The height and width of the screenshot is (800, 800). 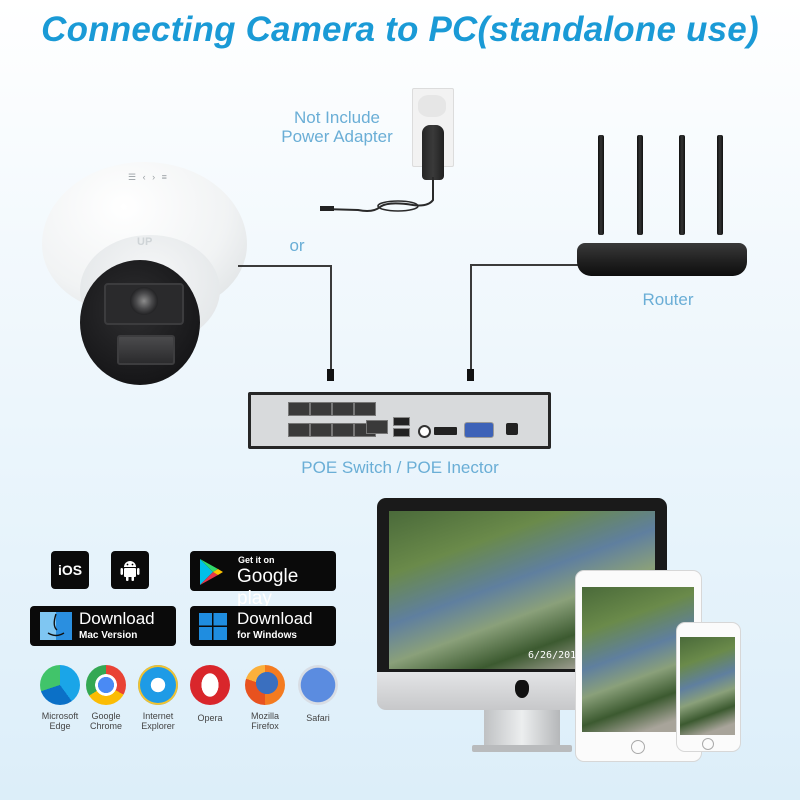 I want to click on phone-camera-feed, so click(x=707, y=686).